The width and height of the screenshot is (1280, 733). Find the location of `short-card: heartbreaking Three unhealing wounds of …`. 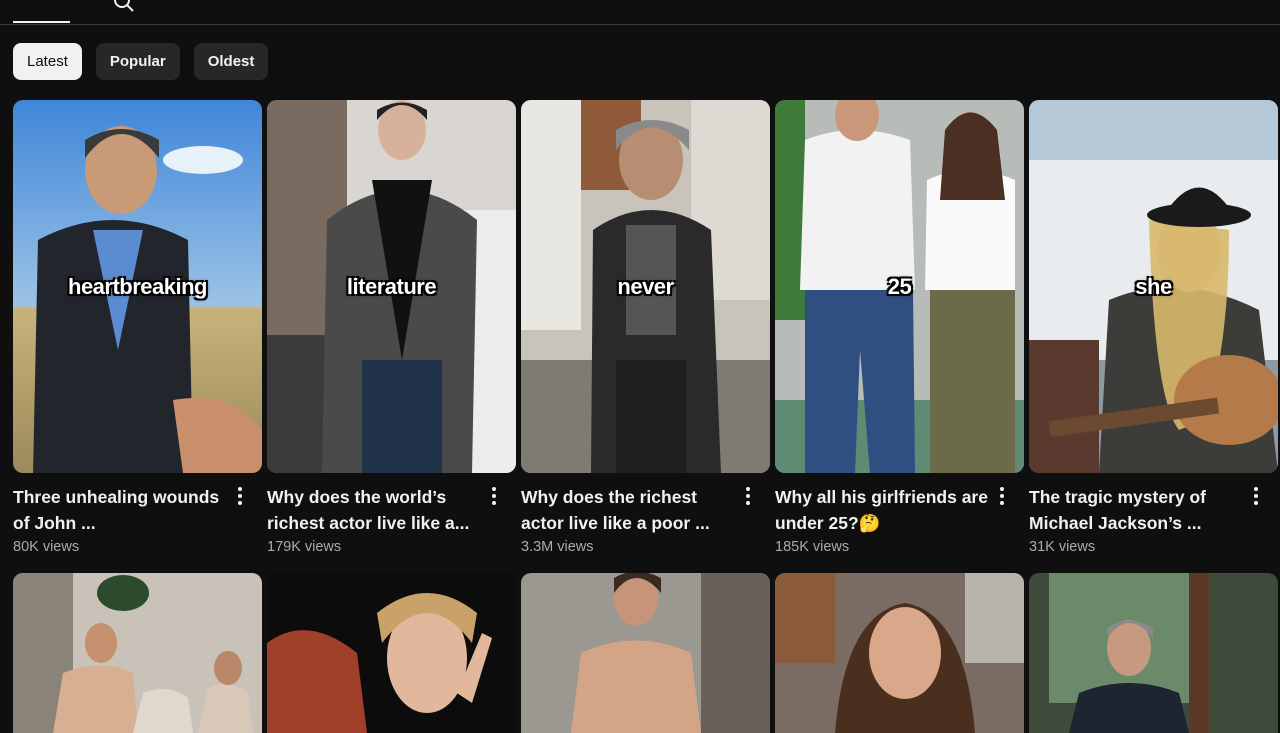

short-card: heartbreaking Three unhealing wounds of … is located at coordinates (137, 327).